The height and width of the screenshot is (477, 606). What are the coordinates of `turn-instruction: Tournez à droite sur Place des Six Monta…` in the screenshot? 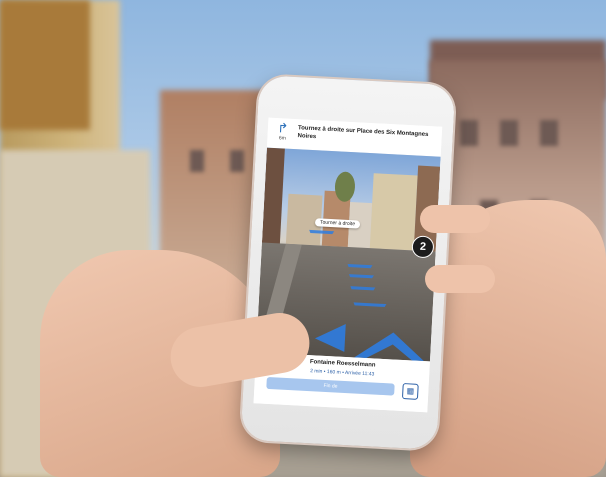 It's located at (363, 133).